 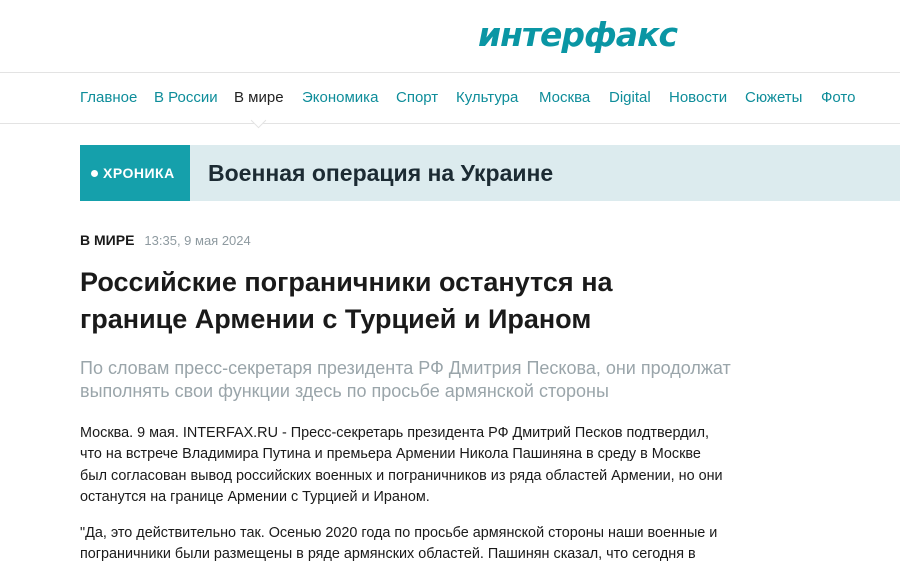 What do you see at coordinates (381, 172) in the screenshot?
I see `chronicle-title: Военная операция на Украине` at bounding box center [381, 172].